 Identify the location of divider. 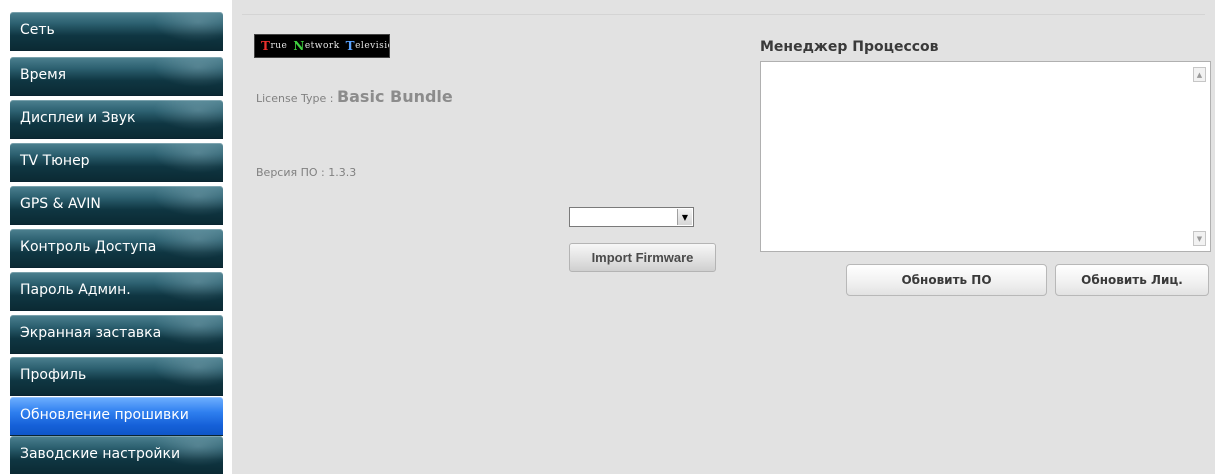
(723, 14).